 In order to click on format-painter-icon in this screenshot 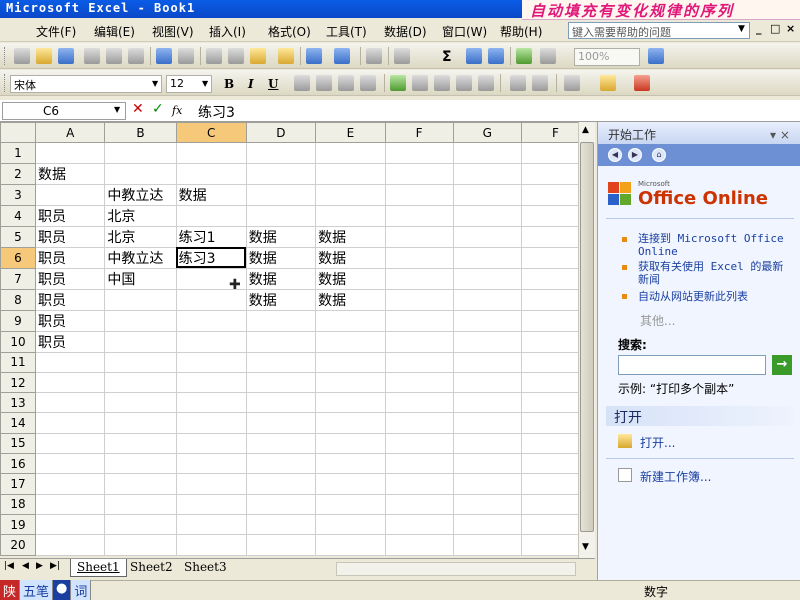, I will do `click(286, 56)`.